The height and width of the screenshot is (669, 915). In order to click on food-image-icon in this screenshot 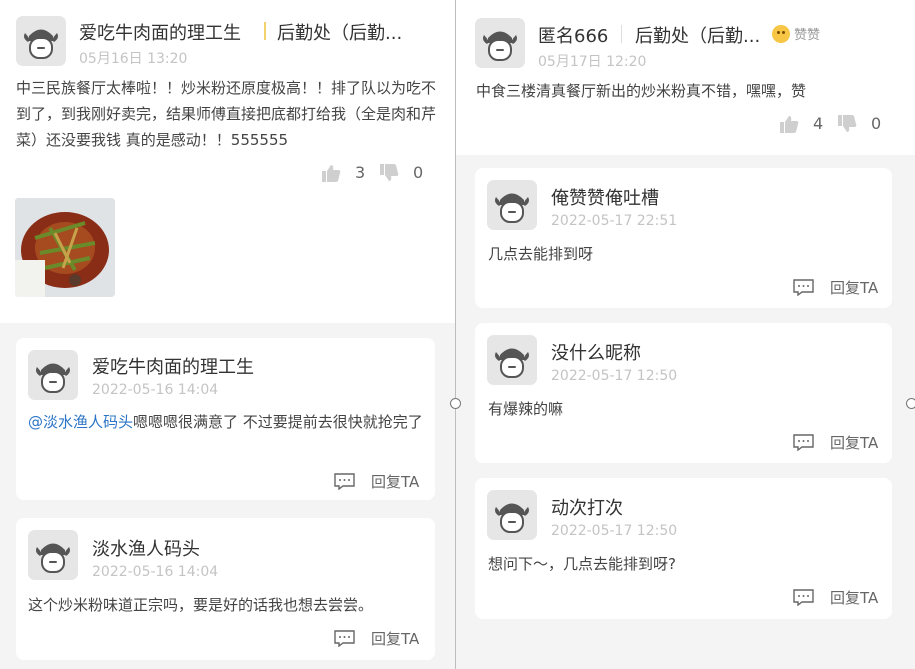, I will do `click(65, 247)`.